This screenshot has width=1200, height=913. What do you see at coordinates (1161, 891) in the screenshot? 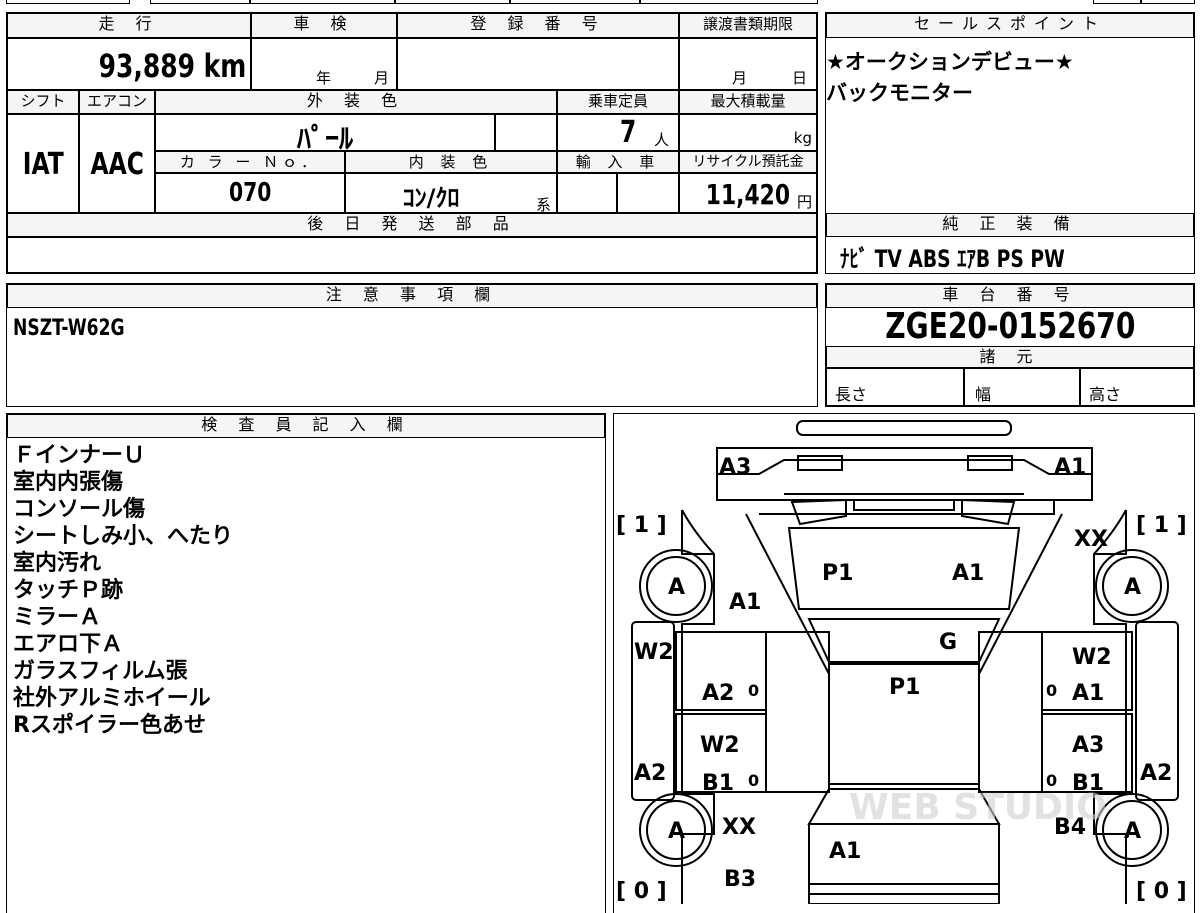
I see `mark-rear-right-bracket: [ 0 ]` at bounding box center [1161, 891].